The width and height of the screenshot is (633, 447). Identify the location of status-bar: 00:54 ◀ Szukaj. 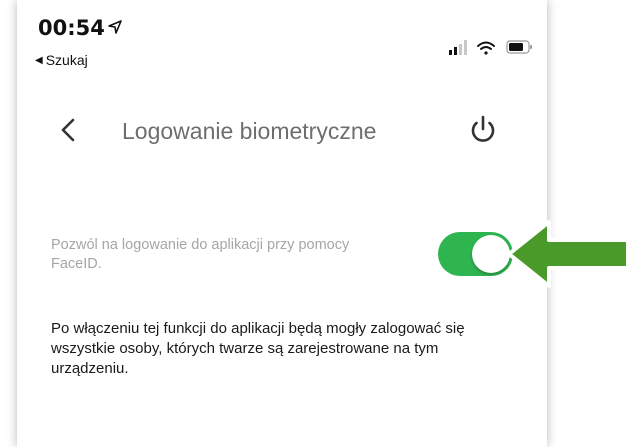
(282, 40).